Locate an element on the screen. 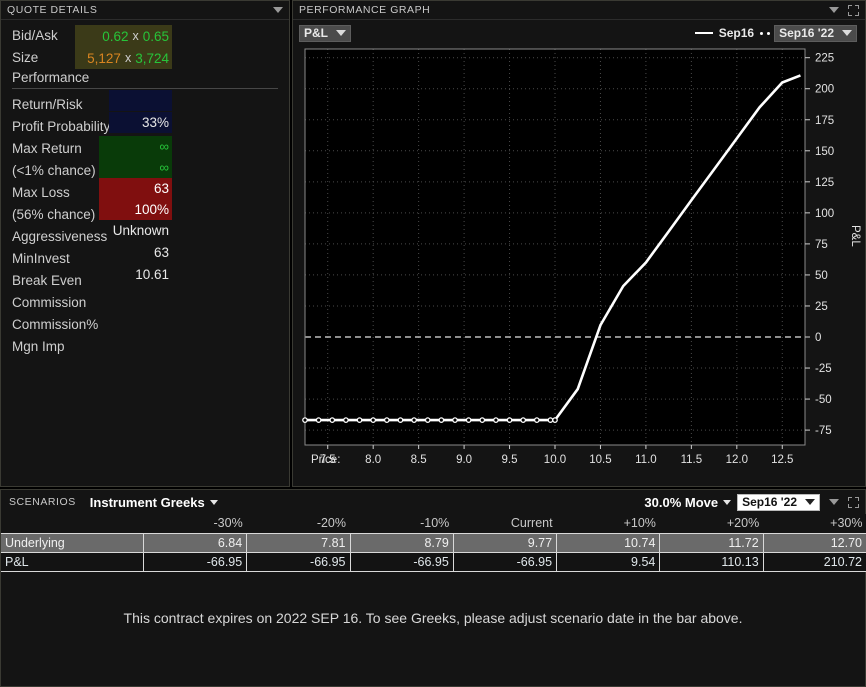 Image resolution: width=866 pixels, height=687 pixels. svg-text: 8.5 is located at coordinates (419, 460).